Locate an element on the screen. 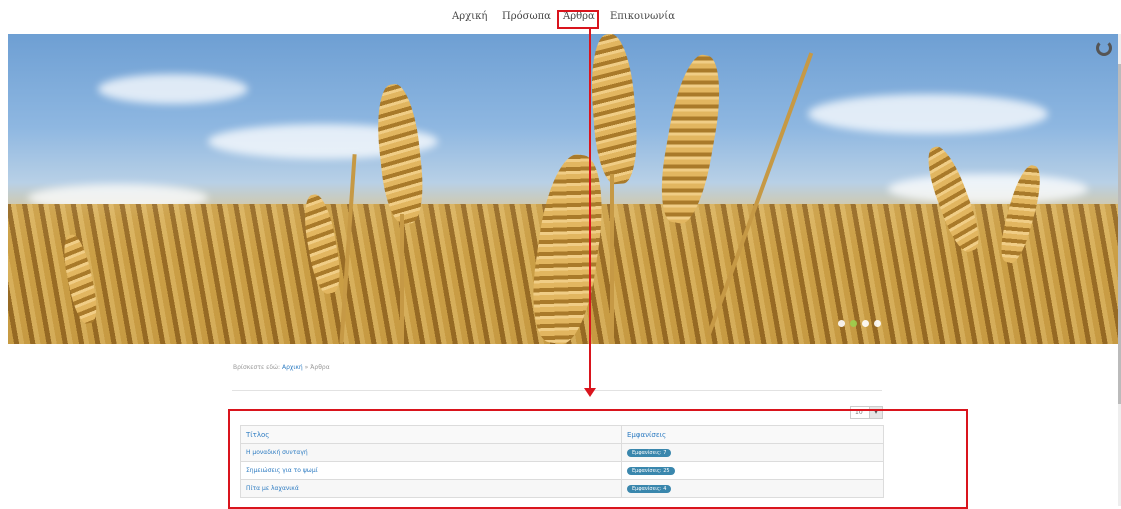 This screenshot has width=1121, height=509. top-navigation: Αρχική Πρόσωπα Άρθρα Επικοινωνία is located at coordinates (560, 17).